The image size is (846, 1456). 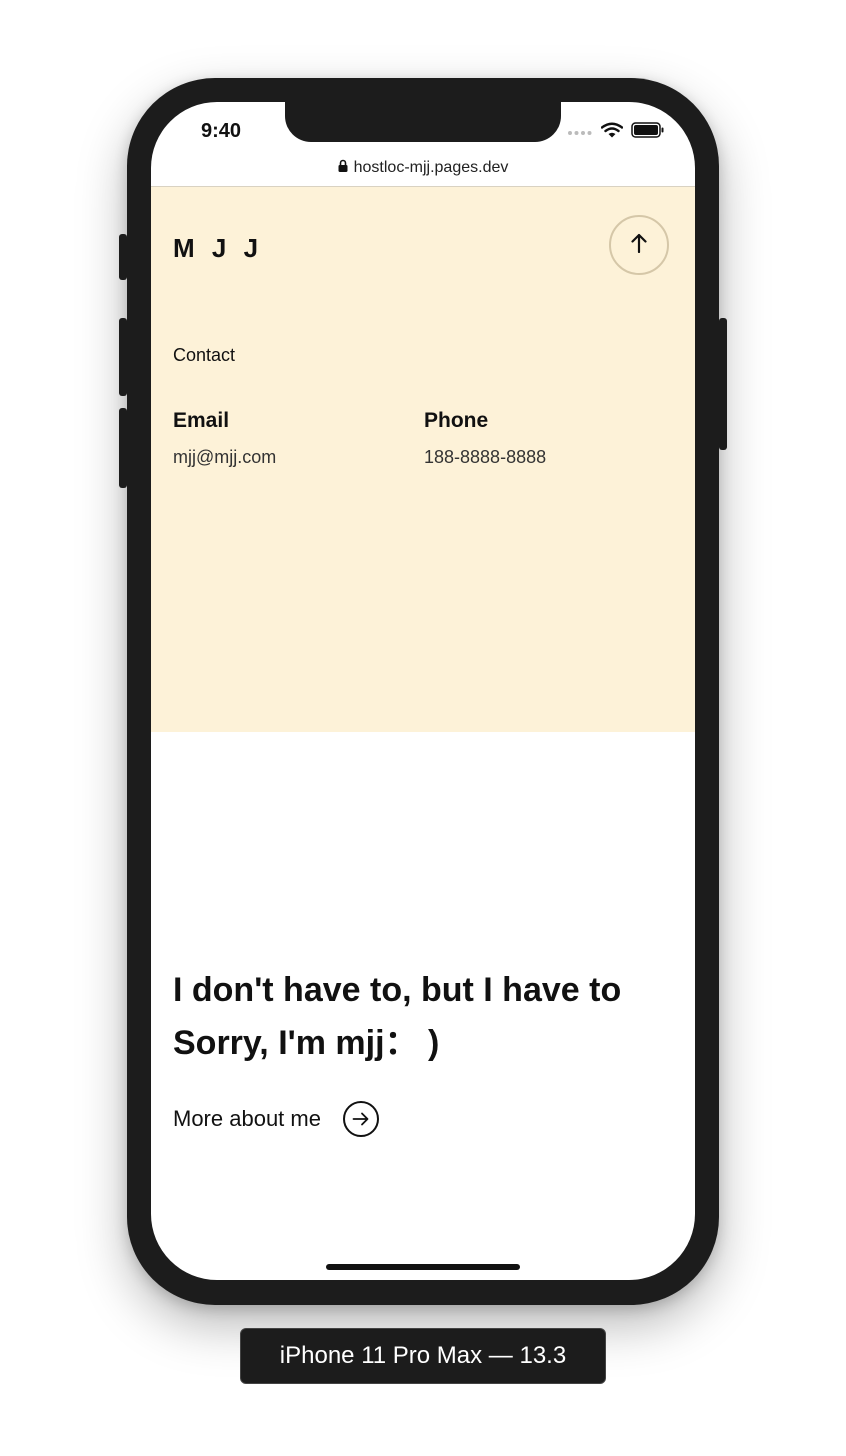 What do you see at coordinates (423, 1267) in the screenshot?
I see `home-indicator` at bounding box center [423, 1267].